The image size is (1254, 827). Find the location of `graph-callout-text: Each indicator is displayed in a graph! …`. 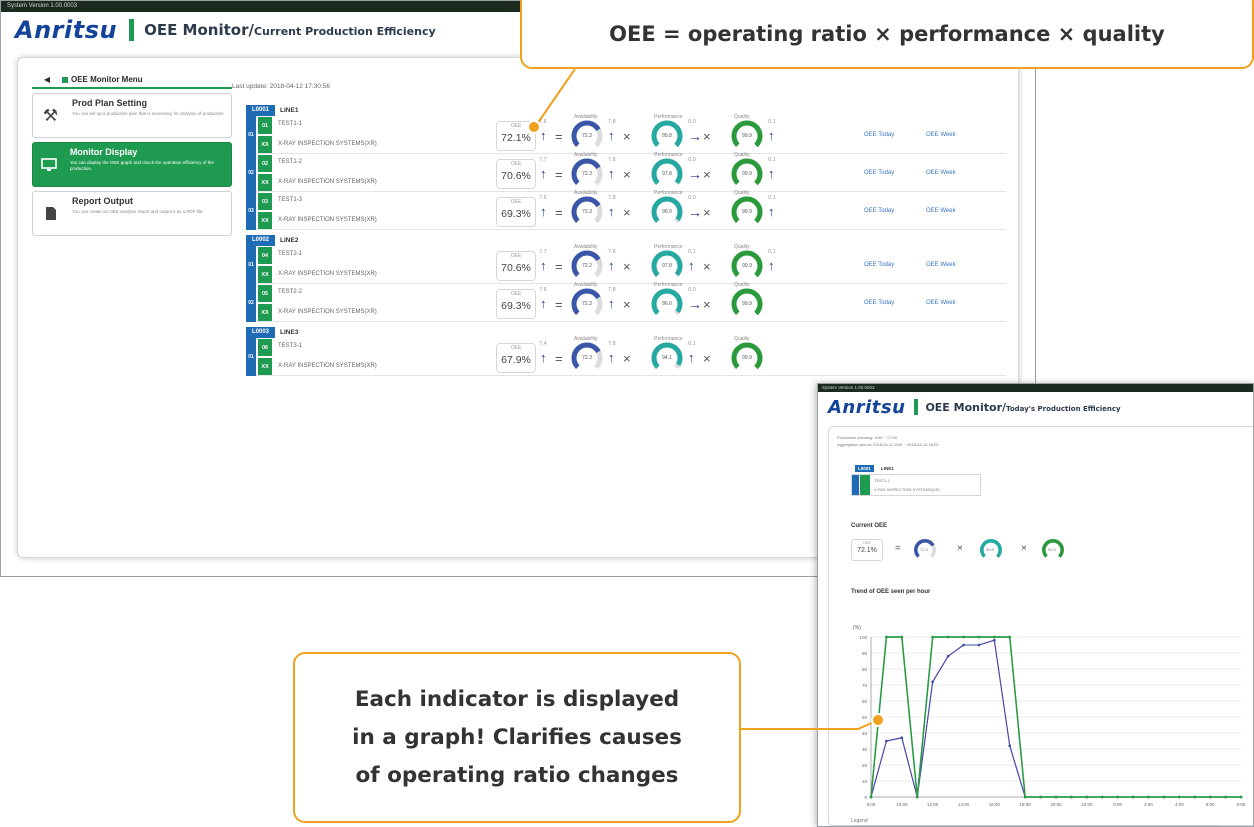

graph-callout-text: Each indicator is displayed in a graph! … is located at coordinates (517, 738).